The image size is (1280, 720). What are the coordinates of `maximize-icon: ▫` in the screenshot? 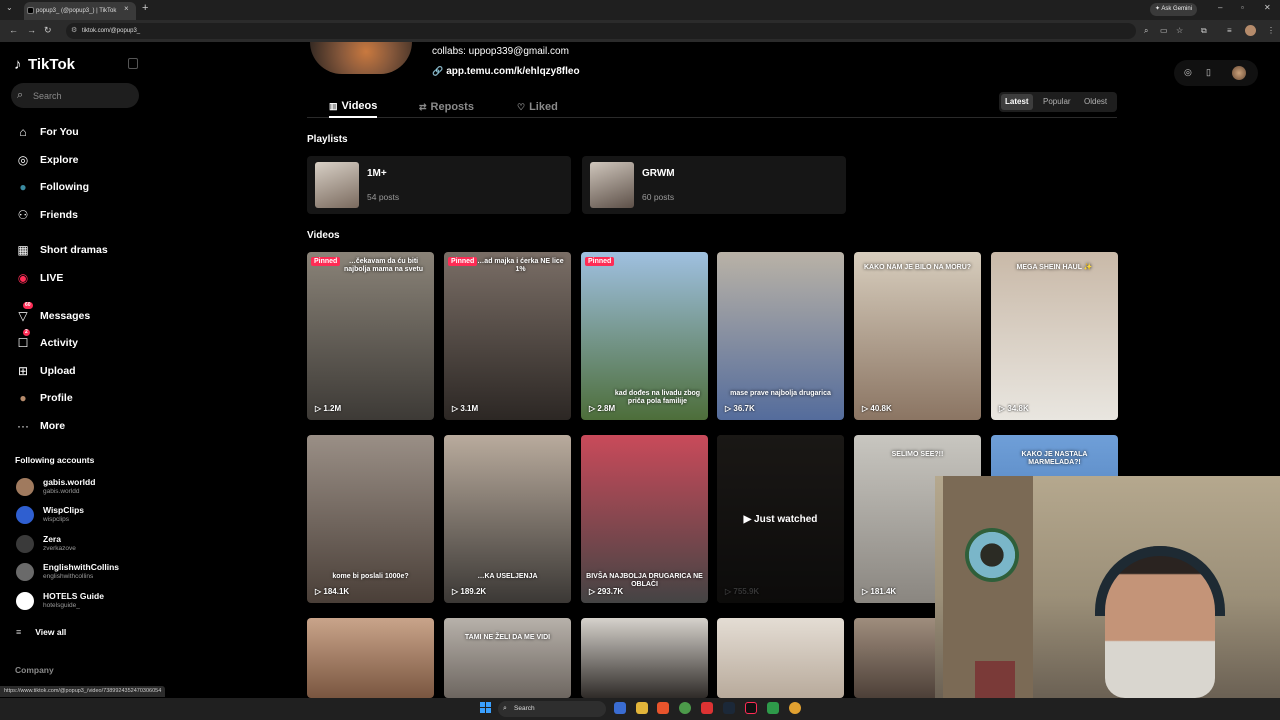 It's located at (1242, 7).